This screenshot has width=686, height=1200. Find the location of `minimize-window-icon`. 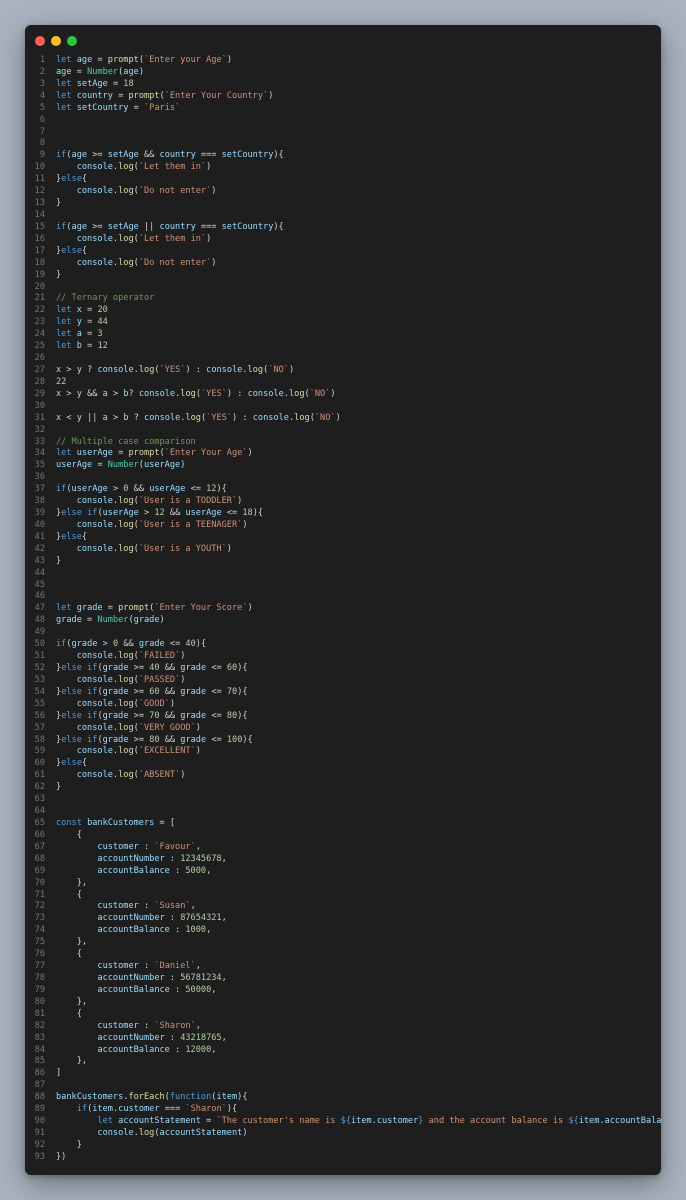

minimize-window-icon is located at coordinates (56, 41).